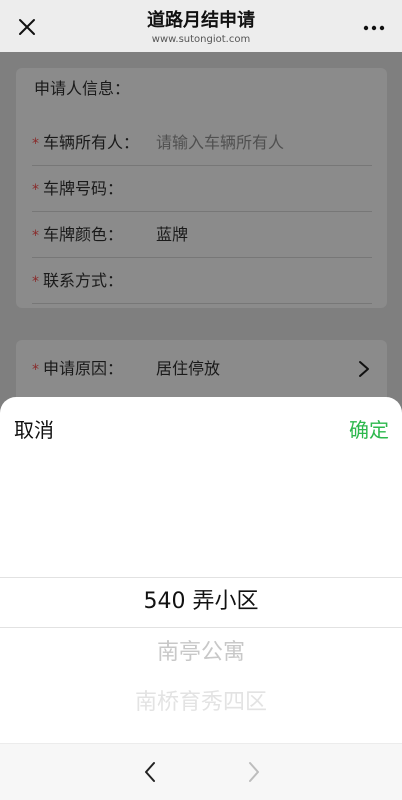 This screenshot has width=402, height=800. I want to click on reason-value: 居住停放, so click(188, 369).